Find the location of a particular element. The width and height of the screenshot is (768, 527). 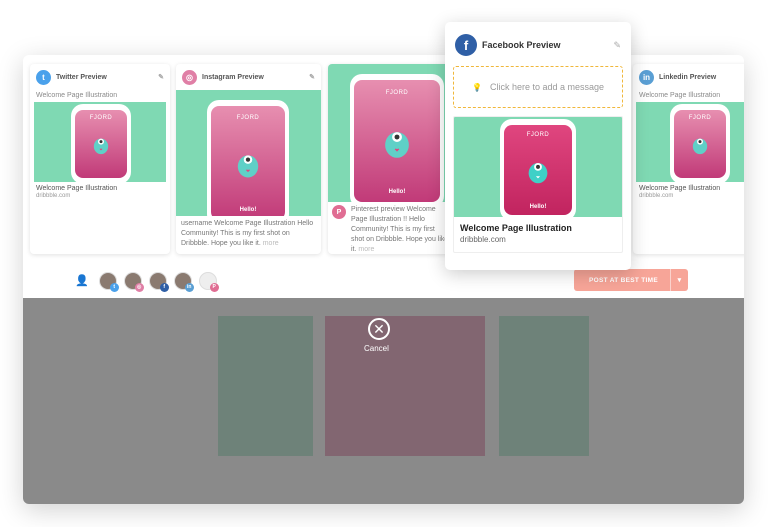

message-placeholder: Click here to add a message is located at coordinates (547, 87).